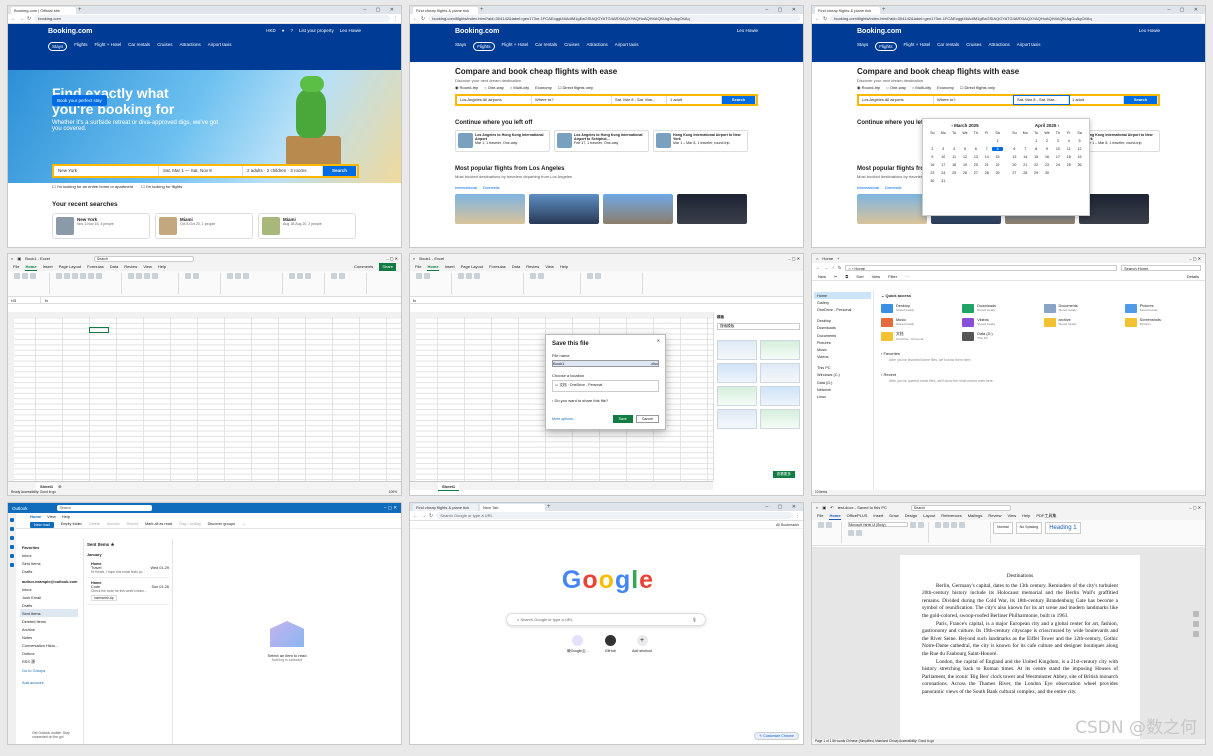 The width and height of the screenshot is (1213, 756). Describe the element at coordinates (1079, 149) in the screenshot. I see `calendar-day: 12` at that location.